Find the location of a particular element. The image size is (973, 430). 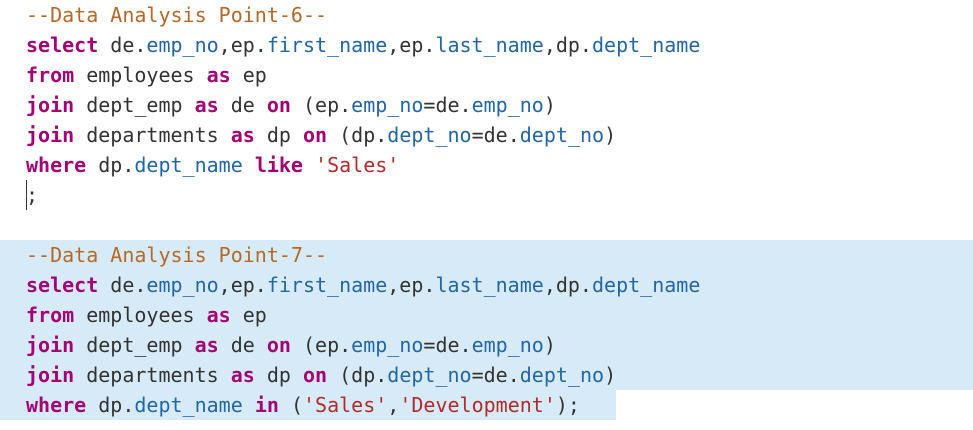

sql-plain-token: ( is located at coordinates (290, 405).